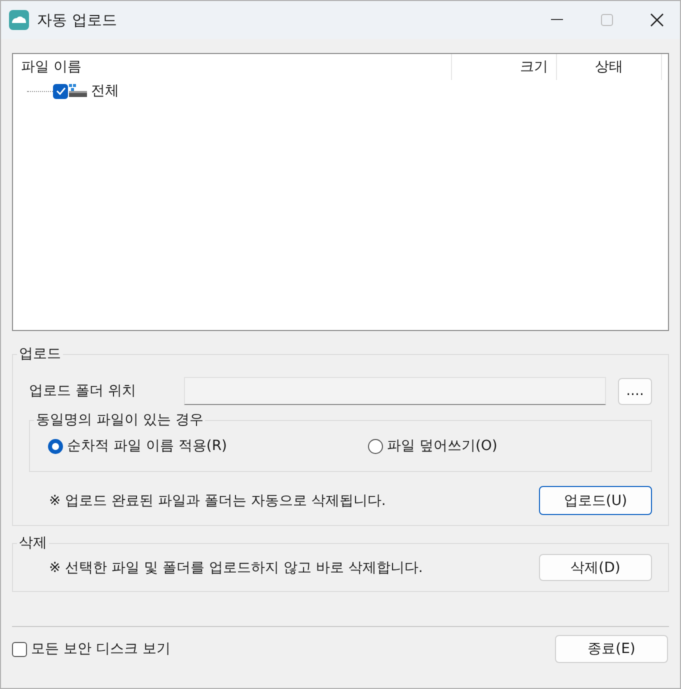 Image resolution: width=681 pixels, height=689 pixels. Describe the element at coordinates (504, 67) in the screenshot. I see `column-header: 크기` at that location.